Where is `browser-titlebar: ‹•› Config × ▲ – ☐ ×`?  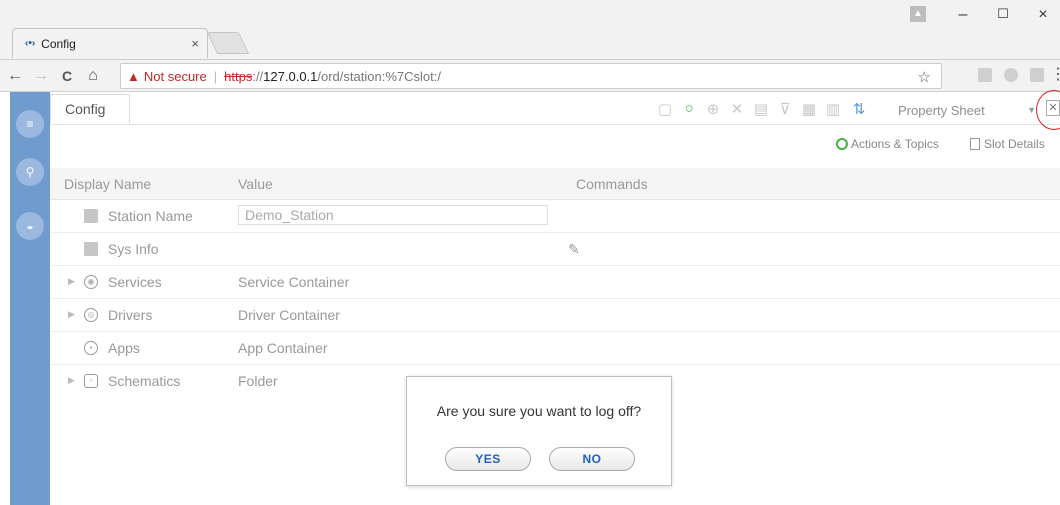 browser-titlebar: ‹•› Config × ▲ – ☐ × is located at coordinates (530, 30).